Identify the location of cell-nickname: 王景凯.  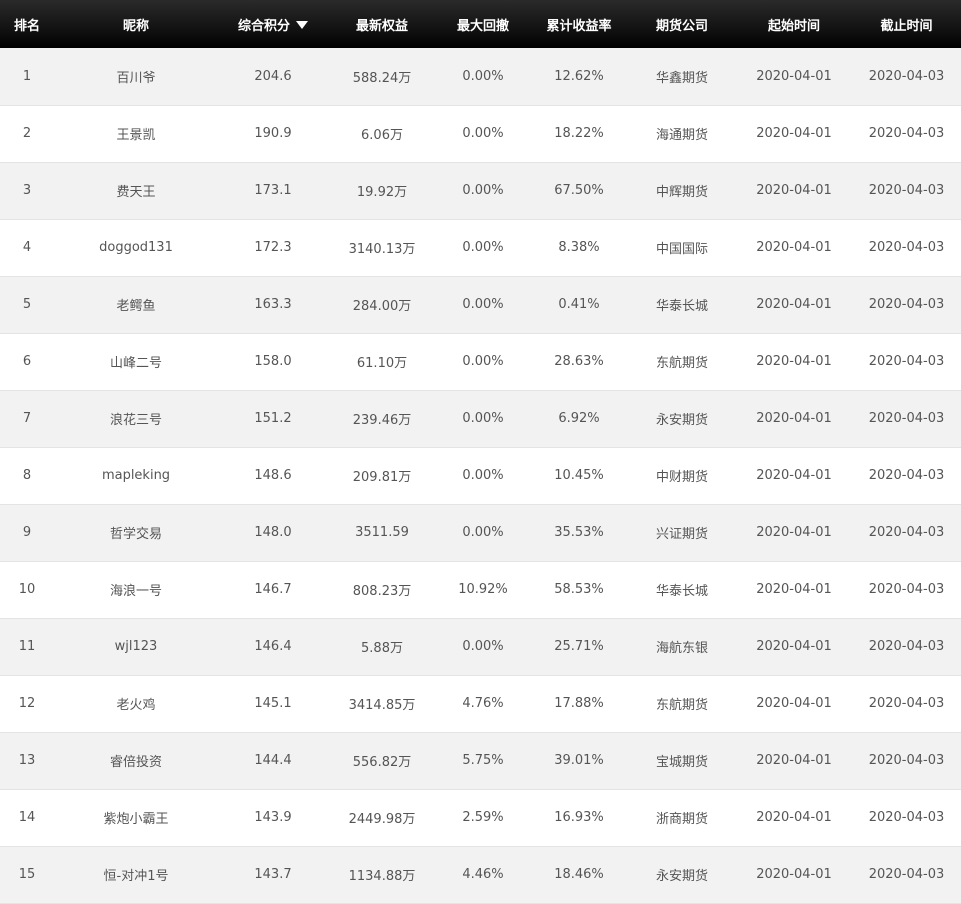
(136, 135).